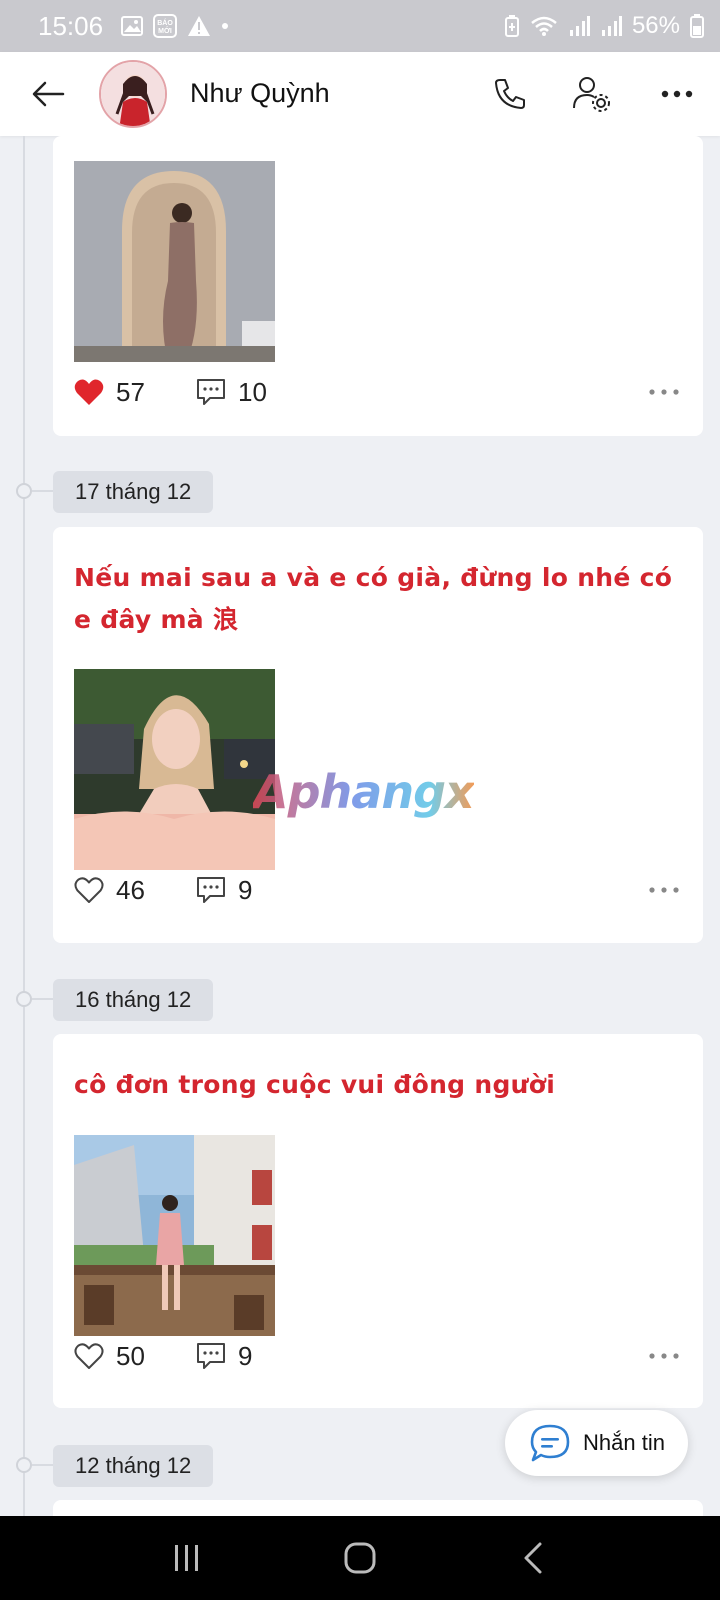  What do you see at coordinates (165, 22) in the screenshot?
I see `baomoi-line1: BÁO` at bounding box center [165, 22].